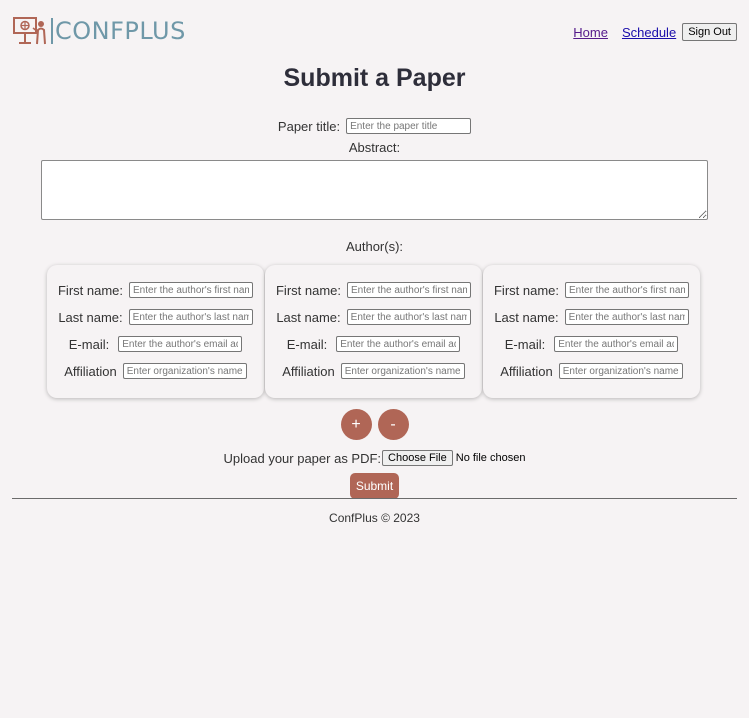 This screenshot has height=718, width=749. What do you see at coordinates (649, 32) in the screenshot?
I see `nav-schedule-link: Schedule` at bounding box center [649, 32].